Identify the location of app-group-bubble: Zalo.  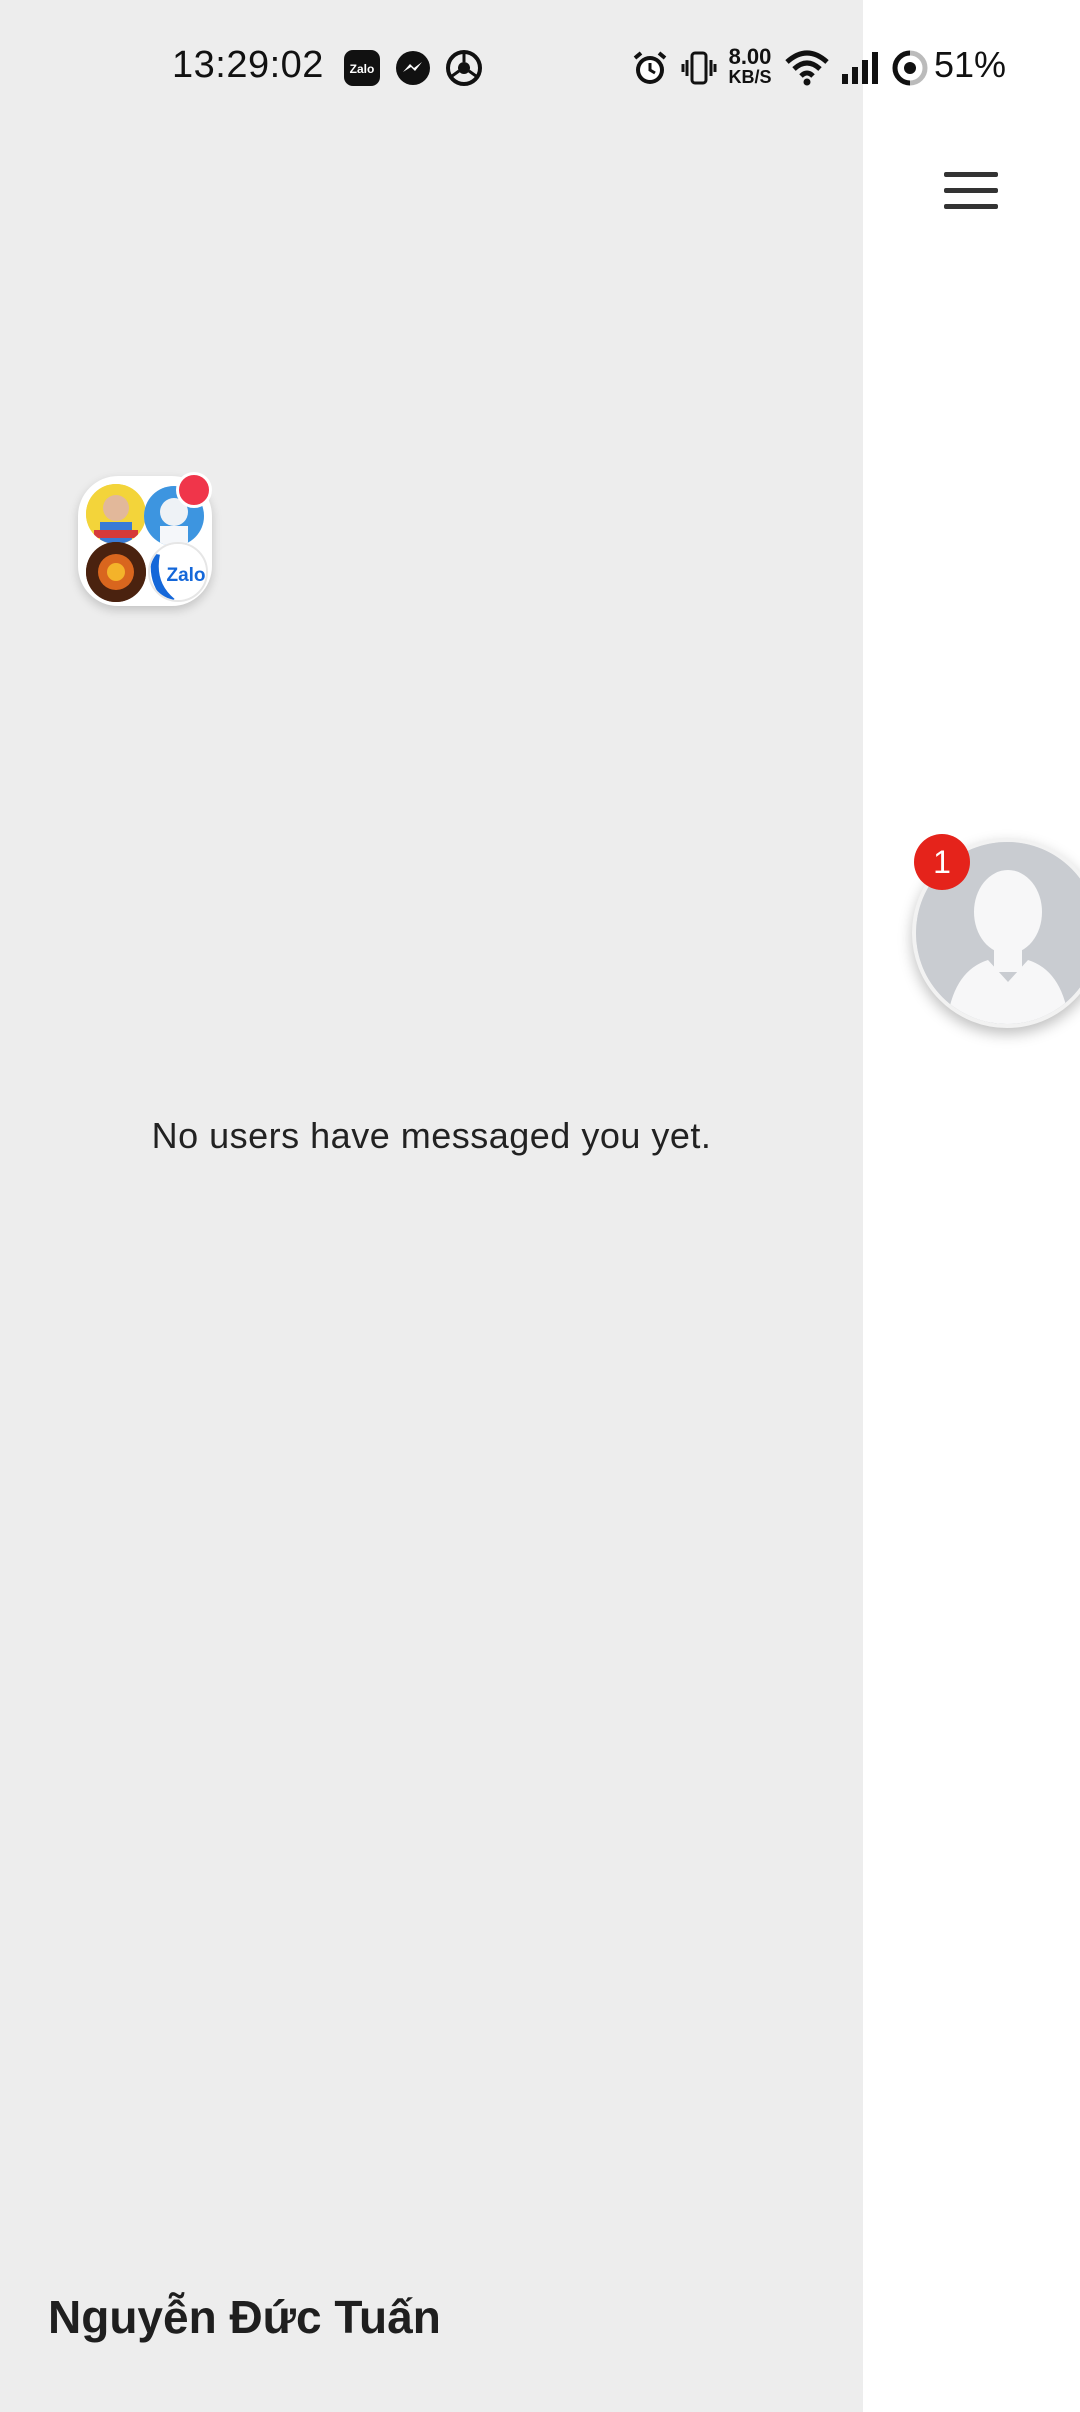
(145, 539).